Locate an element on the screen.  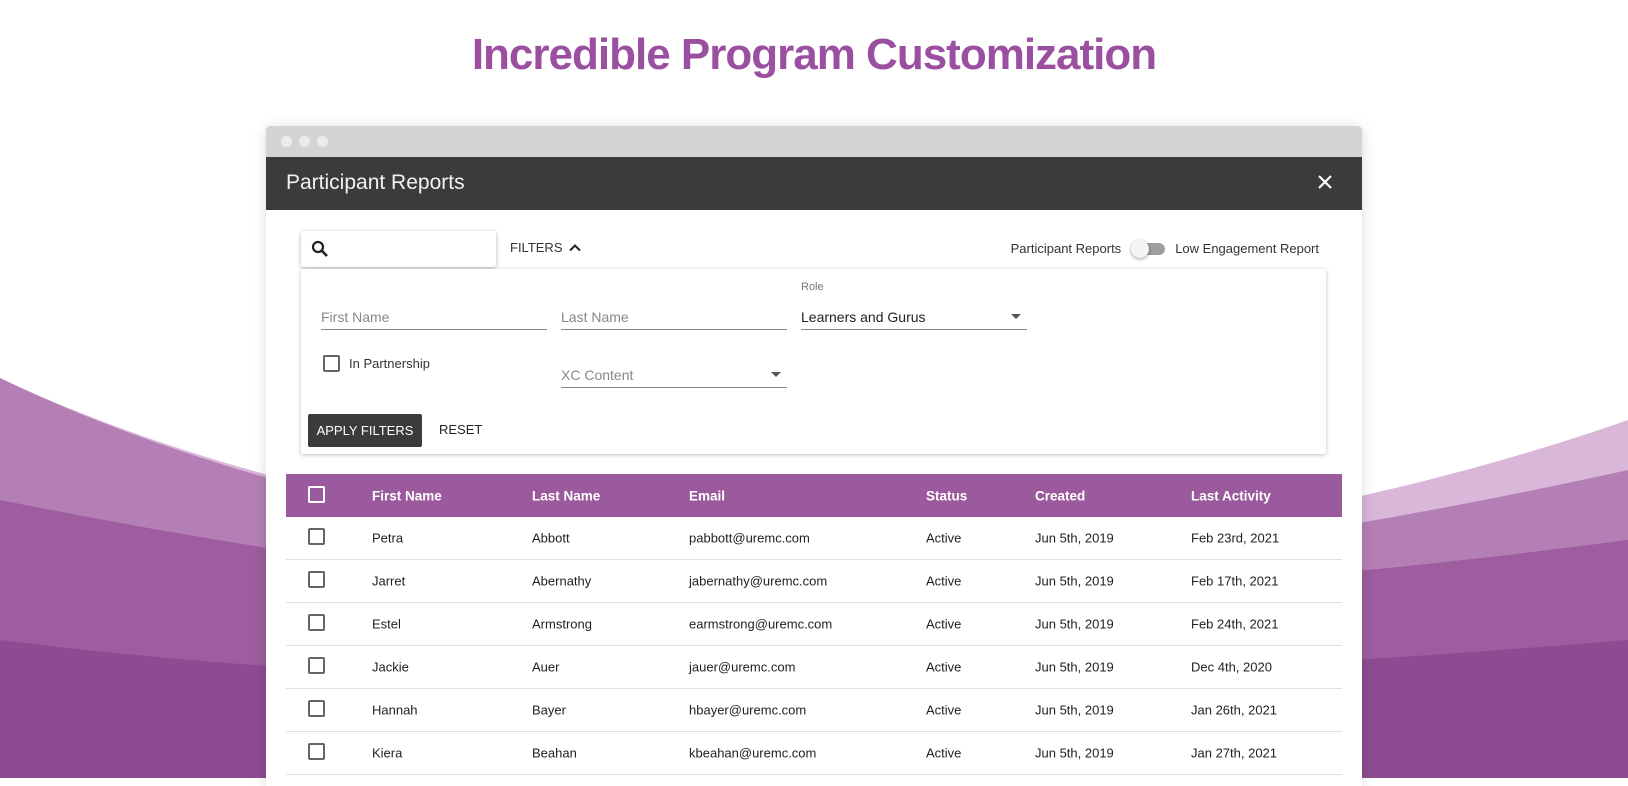
report-switch is located at coordinates (1148, 249).